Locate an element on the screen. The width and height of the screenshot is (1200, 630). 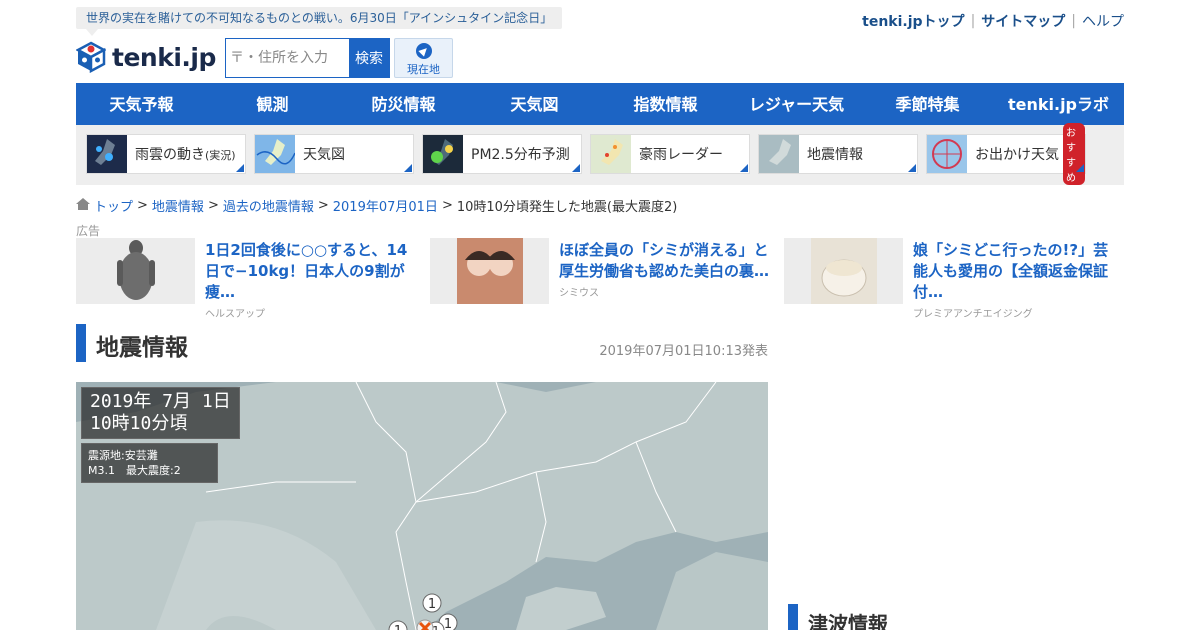
heavy-rain-thumbnail is located at coordinates (611, 154).